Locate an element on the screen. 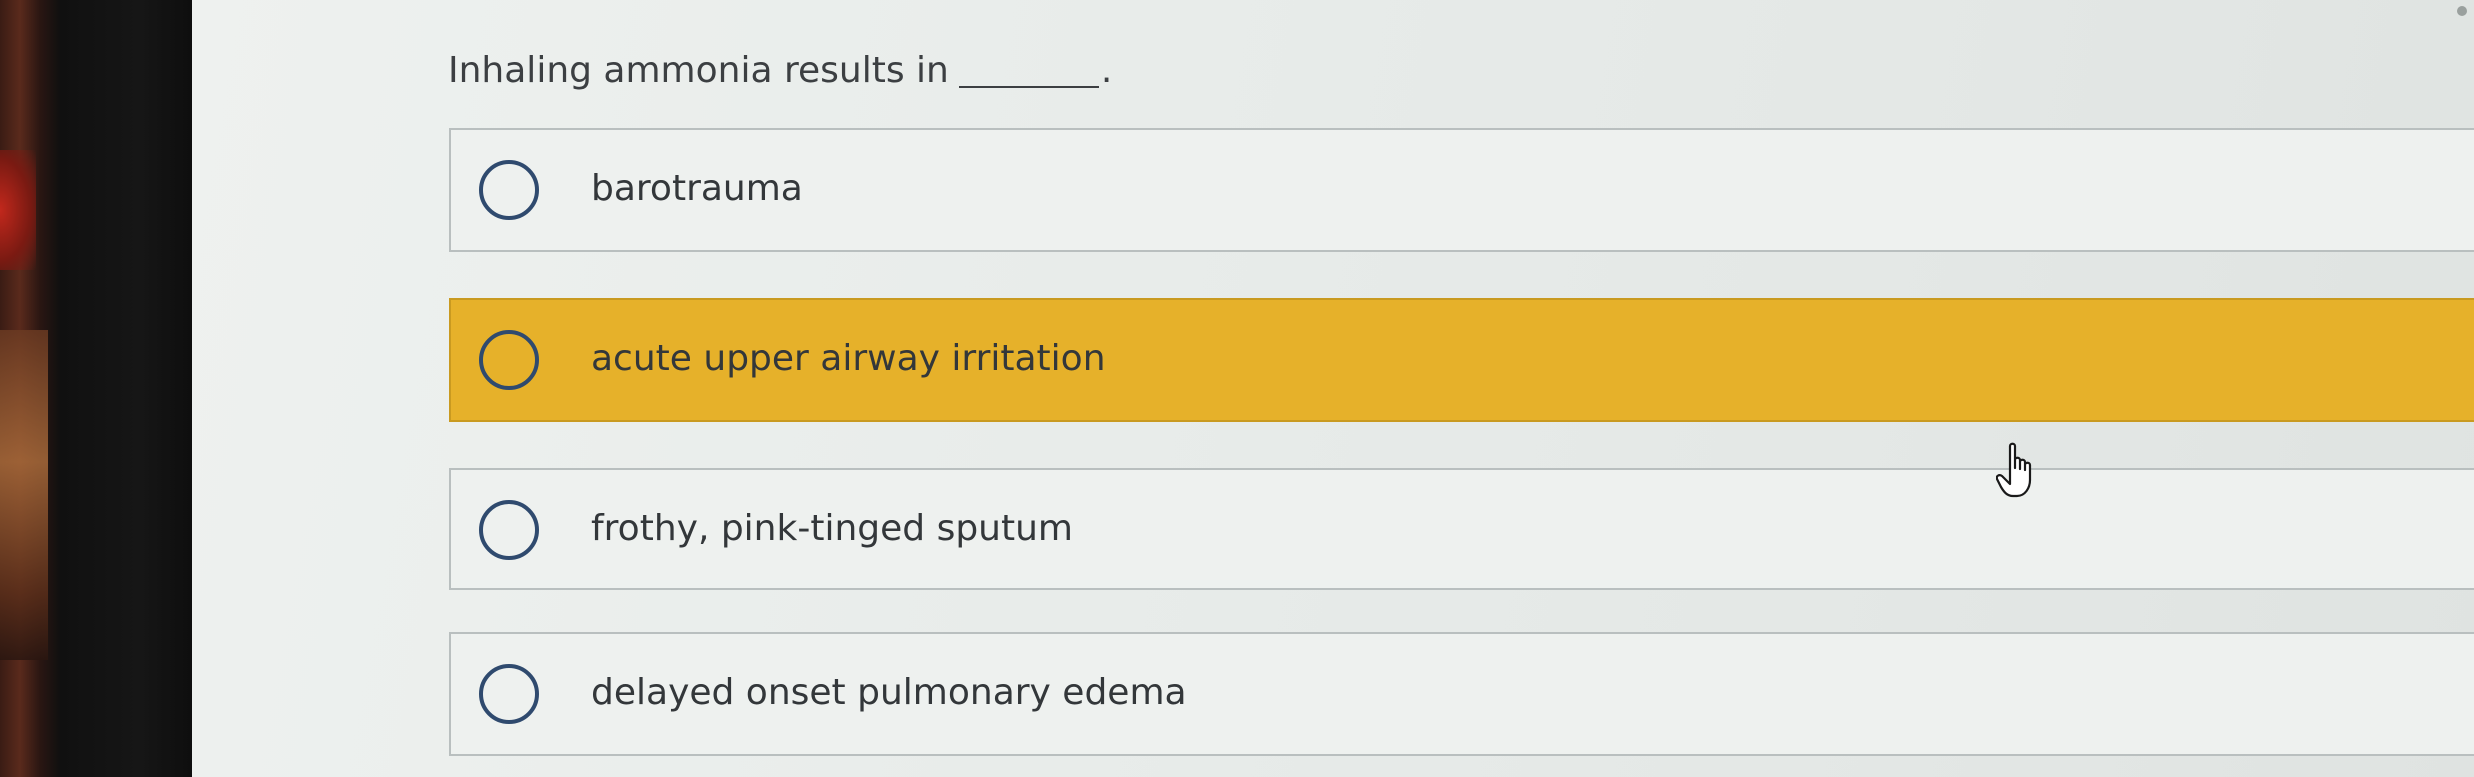 This screenshot has width=2474, height=777. hand-pointer-icon is located at coordinates (2014, 470).